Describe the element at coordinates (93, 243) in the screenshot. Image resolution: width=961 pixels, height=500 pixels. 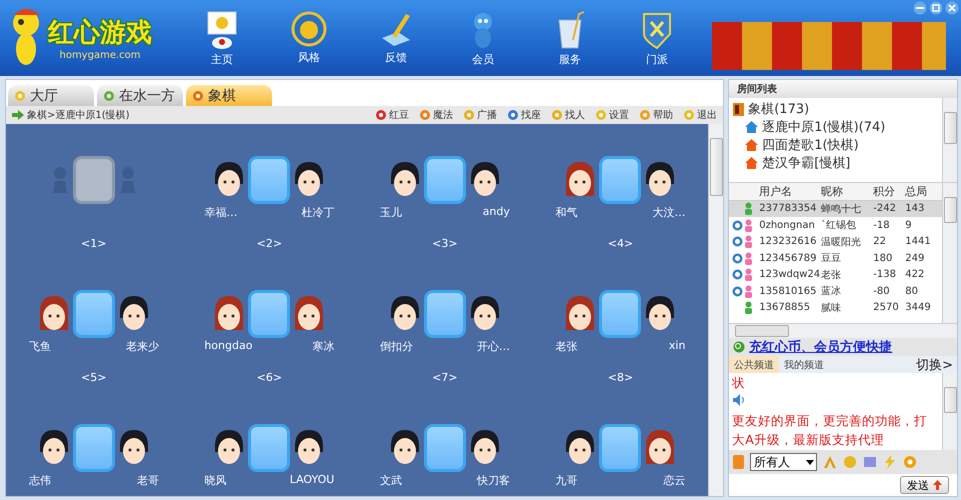
I see `table-number: <1>` at that location.